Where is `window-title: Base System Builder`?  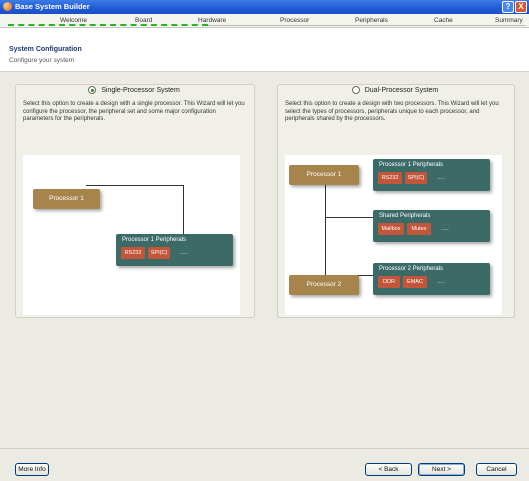 window-title: Base System Builder is located at coordinates (52, 6).